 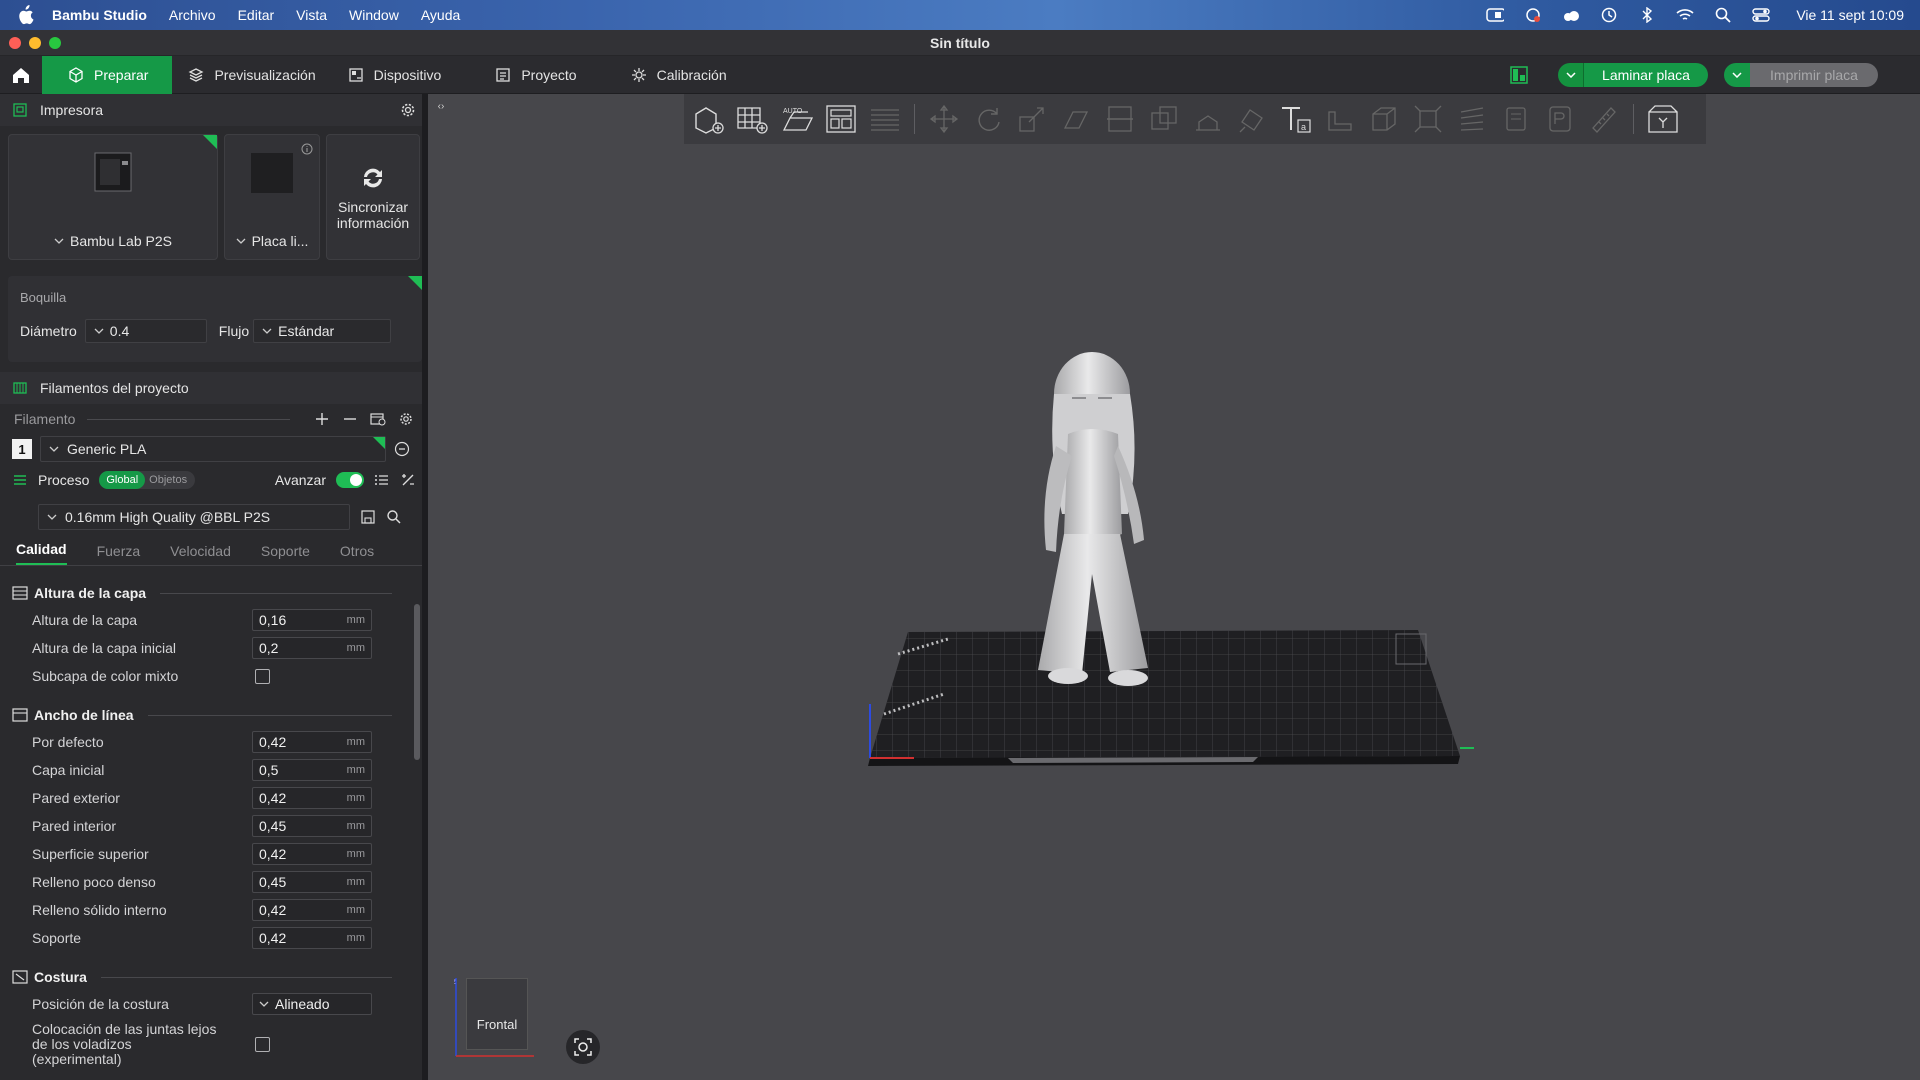 I want to click on setting-row: Por defecto 0,42 mm, so click(x=214, y=742).